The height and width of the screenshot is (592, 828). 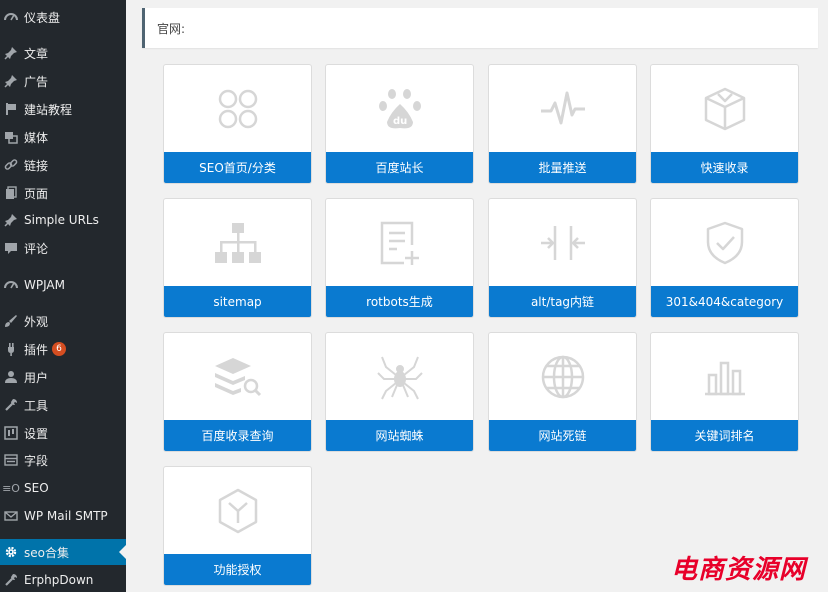 What do you see at coordinates (562, 377) in the screenshot?
I see `globe-icon` at bounding box center [562, 377].